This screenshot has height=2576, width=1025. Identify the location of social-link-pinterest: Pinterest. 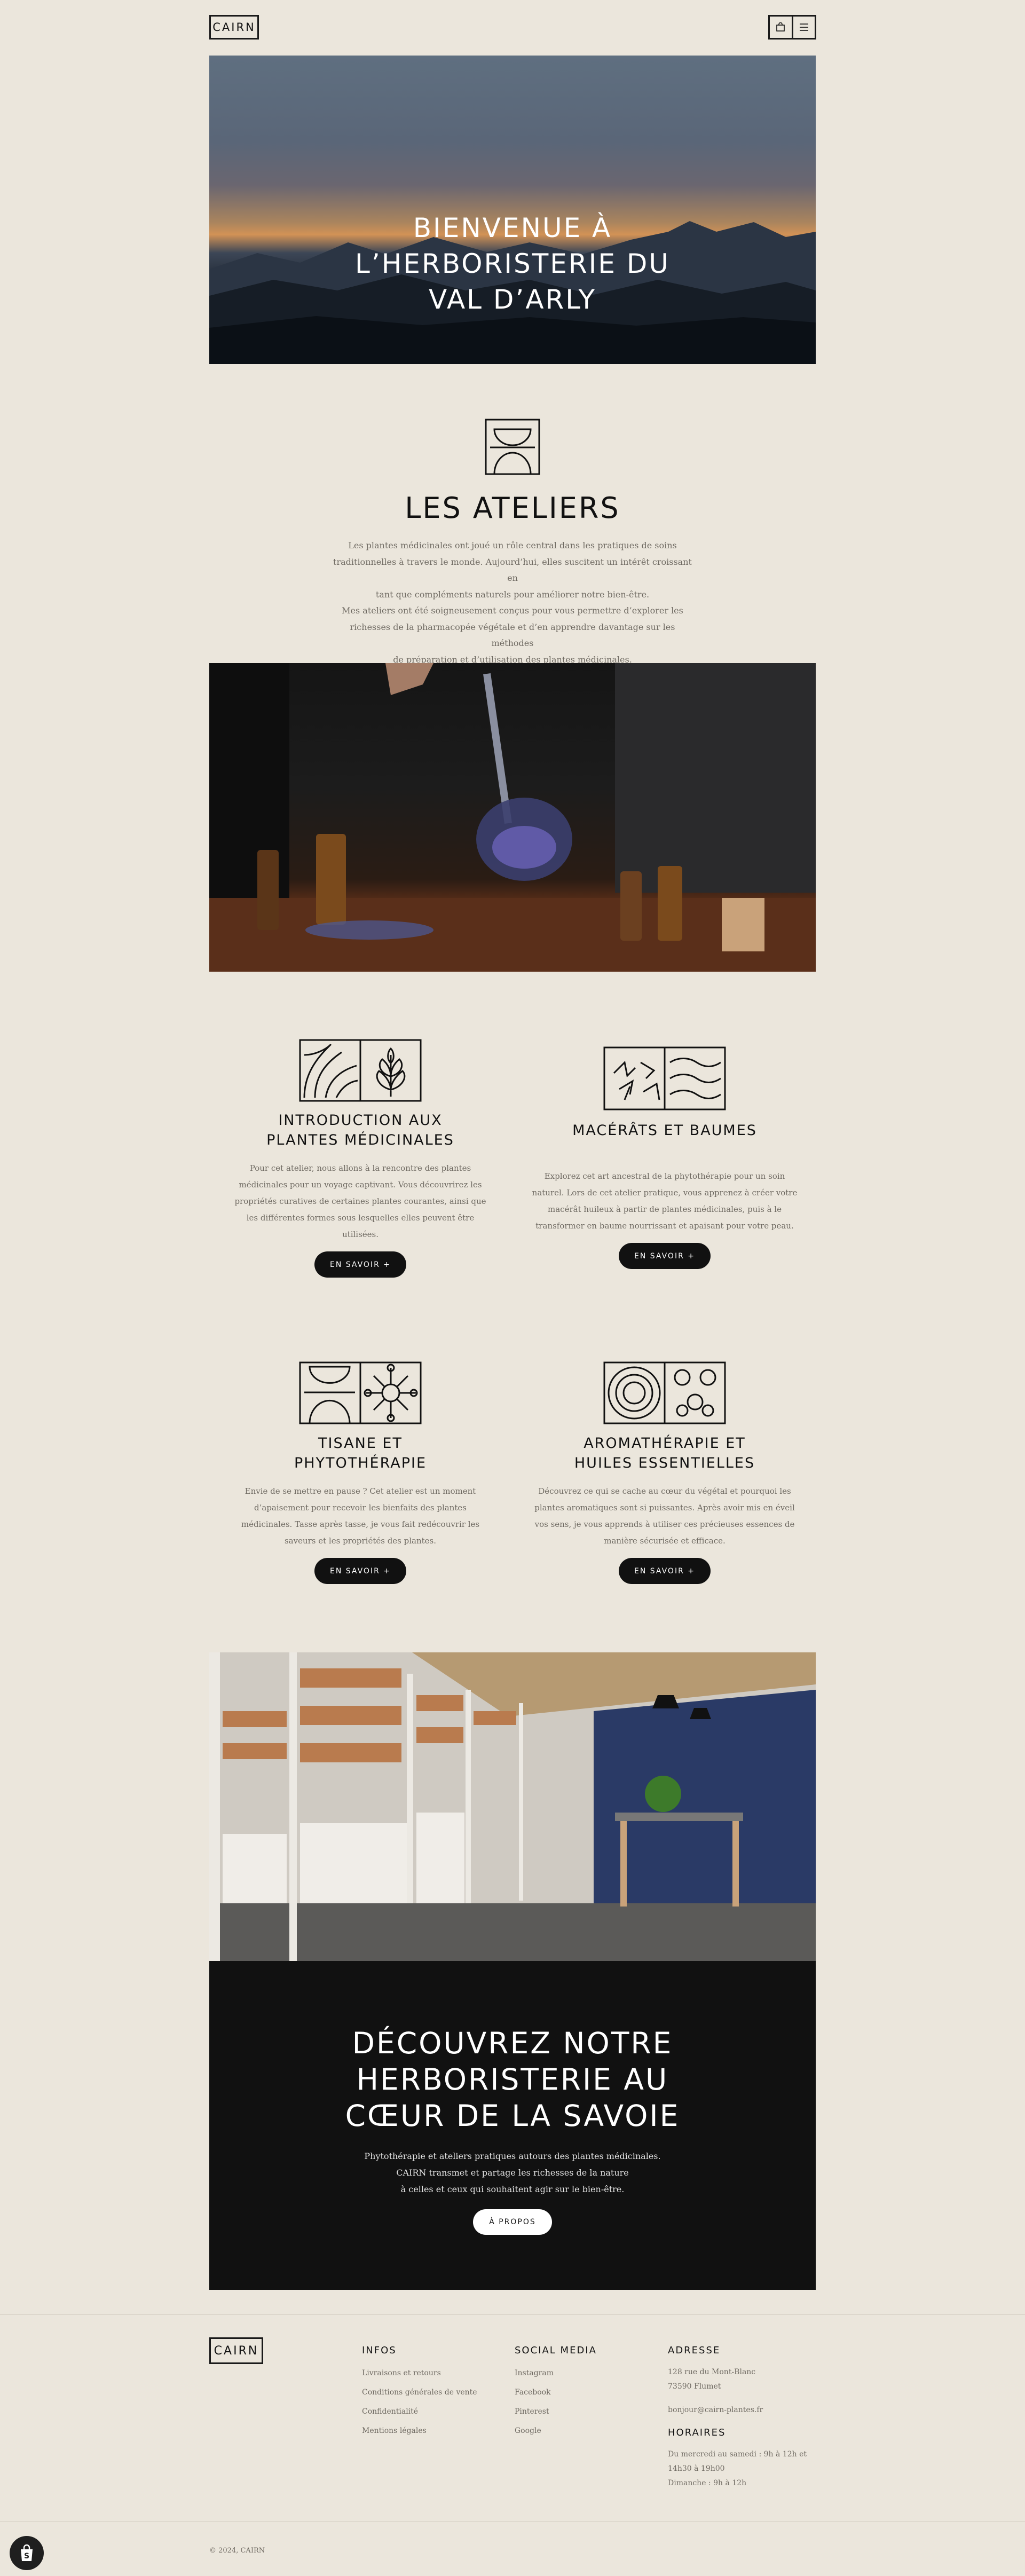
(532, 2412).